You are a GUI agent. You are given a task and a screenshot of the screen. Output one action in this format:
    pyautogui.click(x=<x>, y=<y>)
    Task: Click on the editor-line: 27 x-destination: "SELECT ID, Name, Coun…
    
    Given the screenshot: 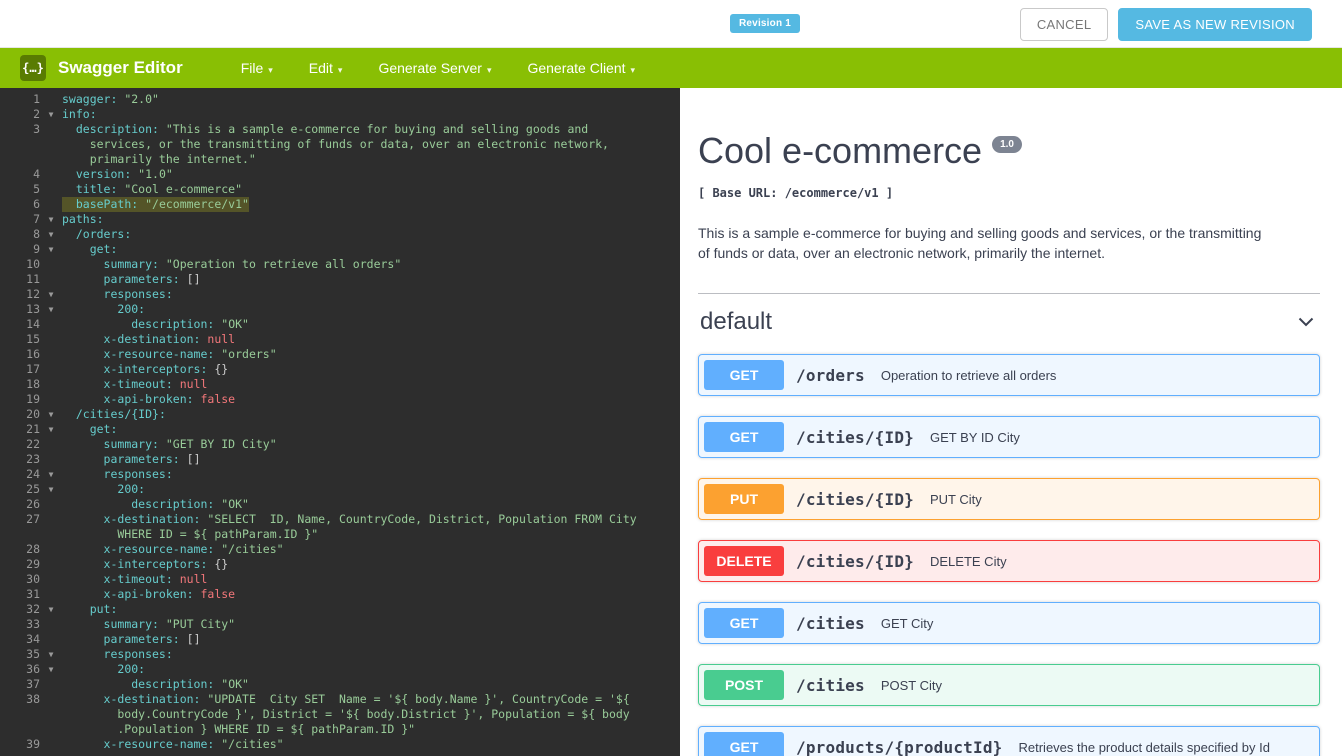 What is the action you would take?
    pyautogui.click(x=340, y=519)
    